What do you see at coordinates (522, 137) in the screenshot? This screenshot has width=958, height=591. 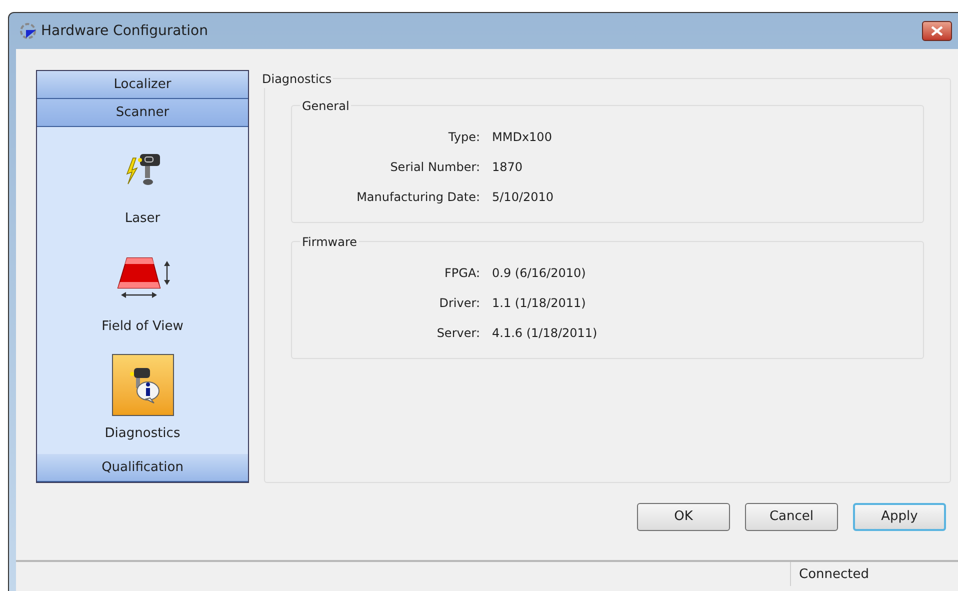 I see `field-value: MMDx100` at bounding box center [522, 137].